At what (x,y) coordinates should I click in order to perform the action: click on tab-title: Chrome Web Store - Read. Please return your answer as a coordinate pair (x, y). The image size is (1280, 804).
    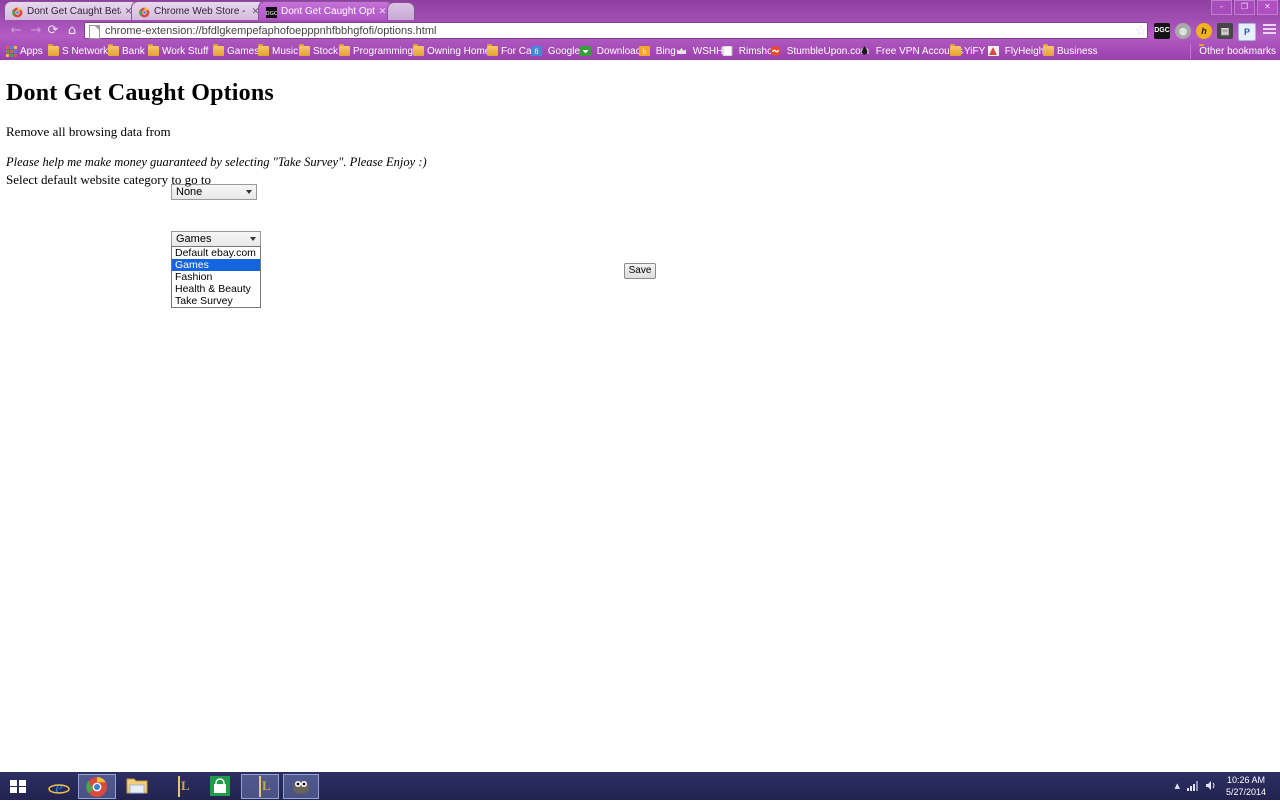
    Looking at the image, I should click on (201, 11).